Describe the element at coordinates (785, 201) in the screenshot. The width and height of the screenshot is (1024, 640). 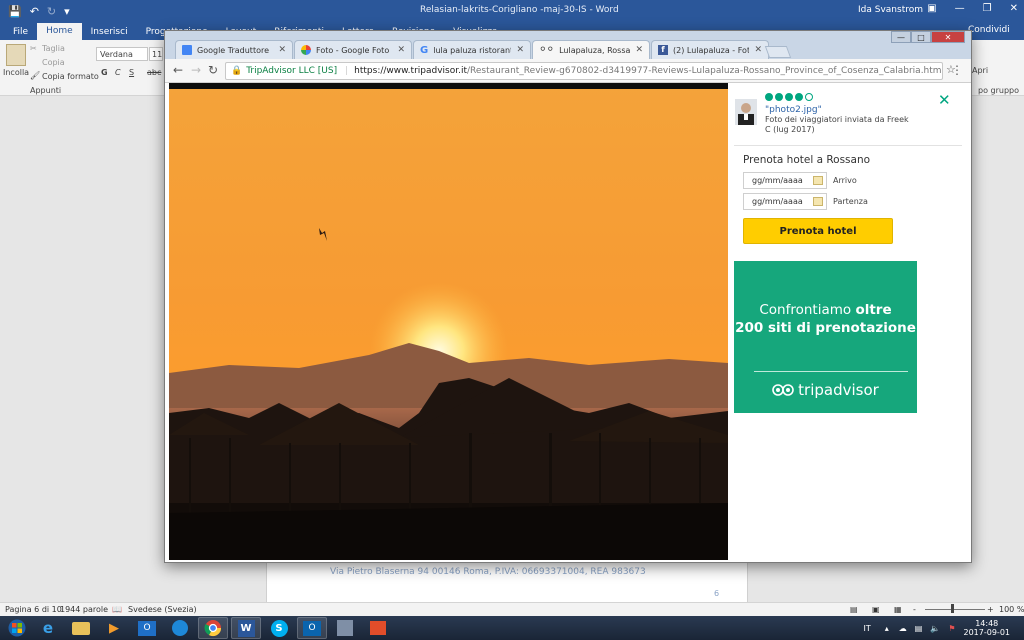
I see `checkout-date-input: gg/mm/aaaa` at that location.